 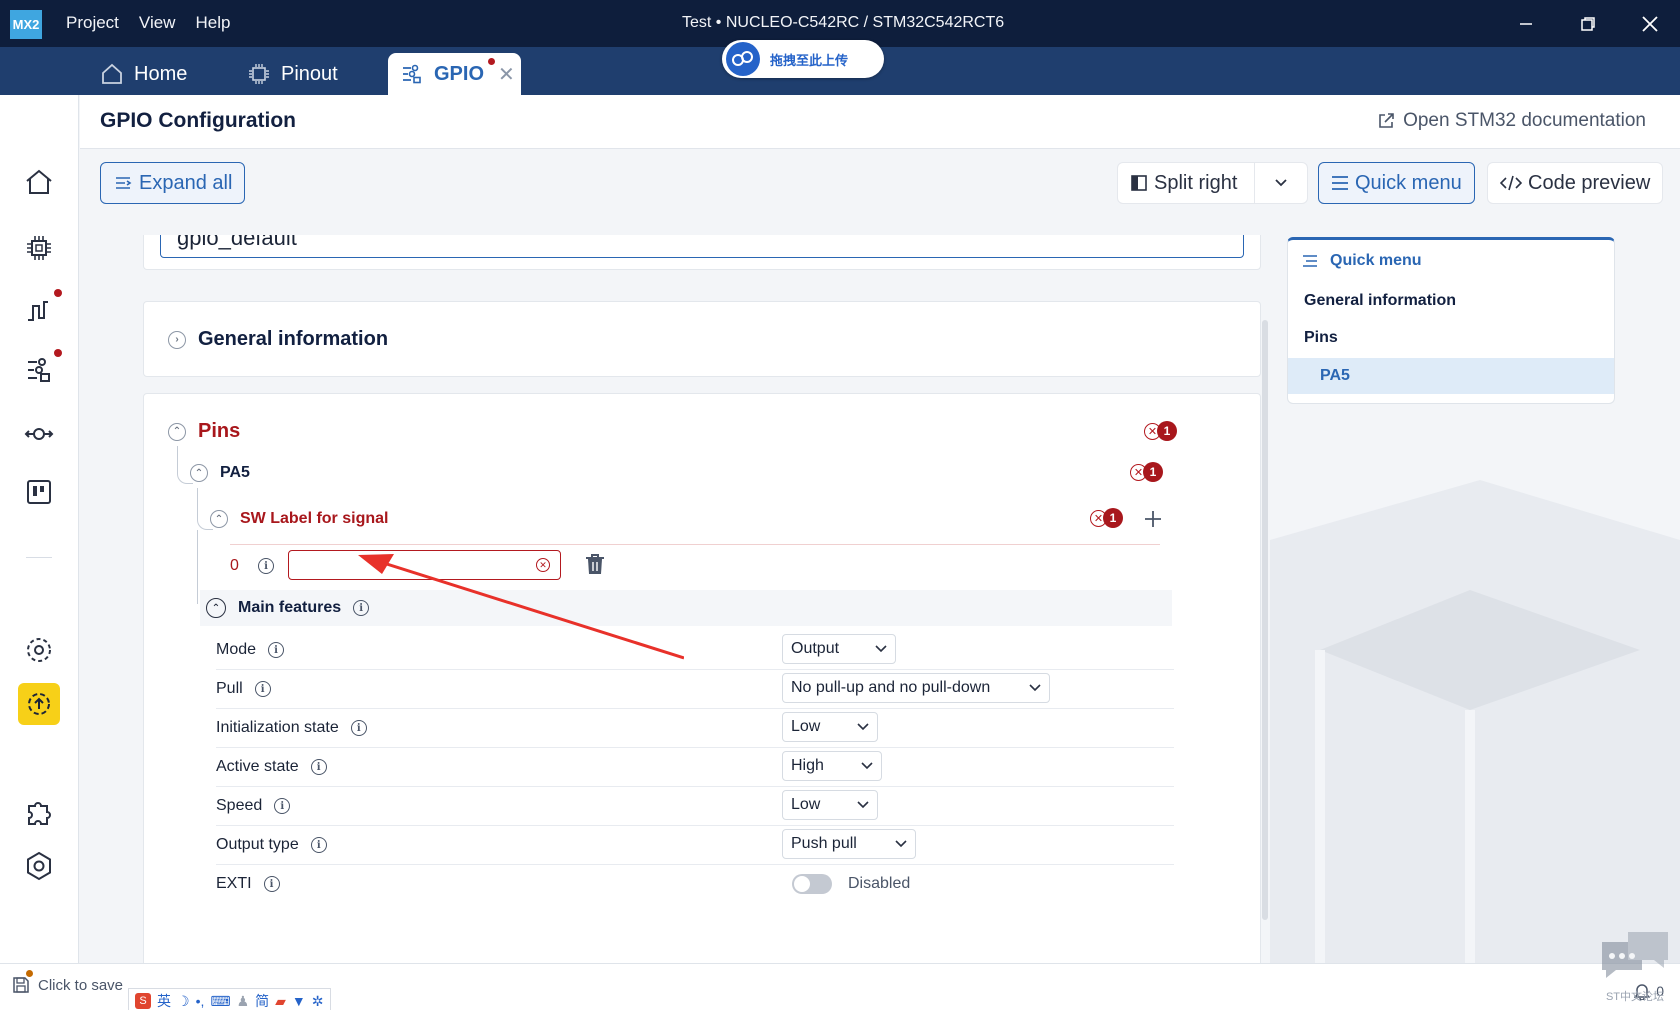 I want to click on mode-select: Output, so click(x=839, y=649).